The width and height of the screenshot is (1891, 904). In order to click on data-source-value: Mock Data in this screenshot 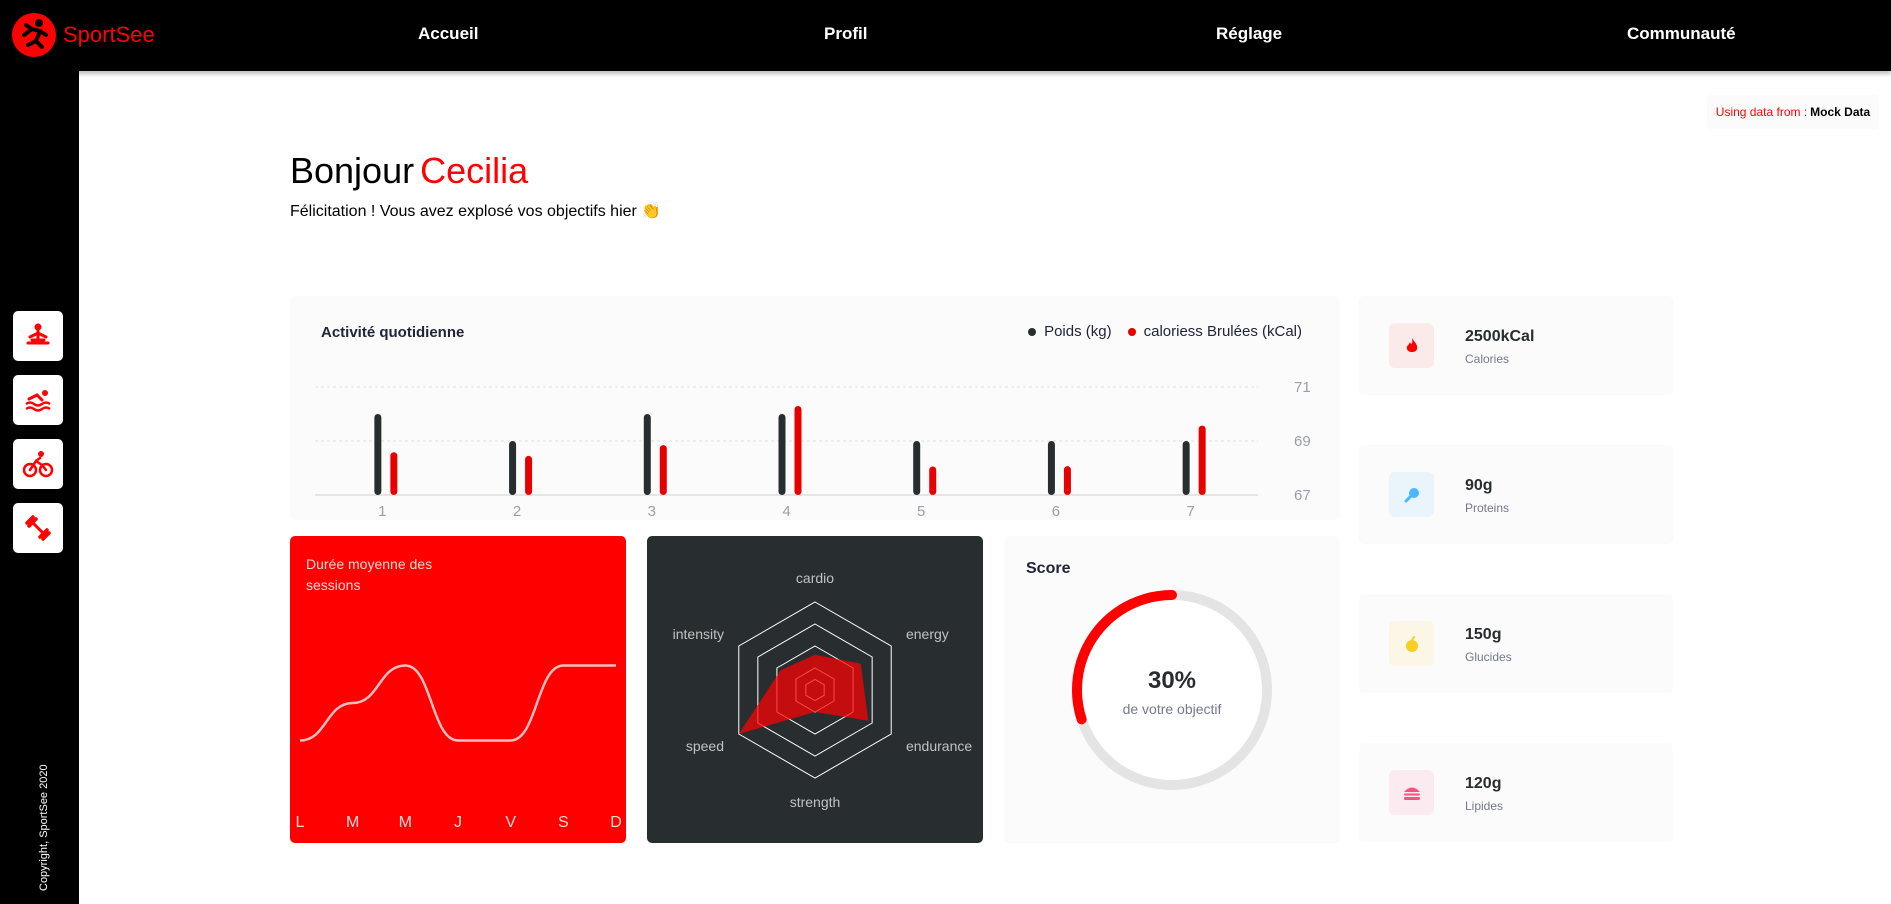, I will do `click(1840, 112)`.